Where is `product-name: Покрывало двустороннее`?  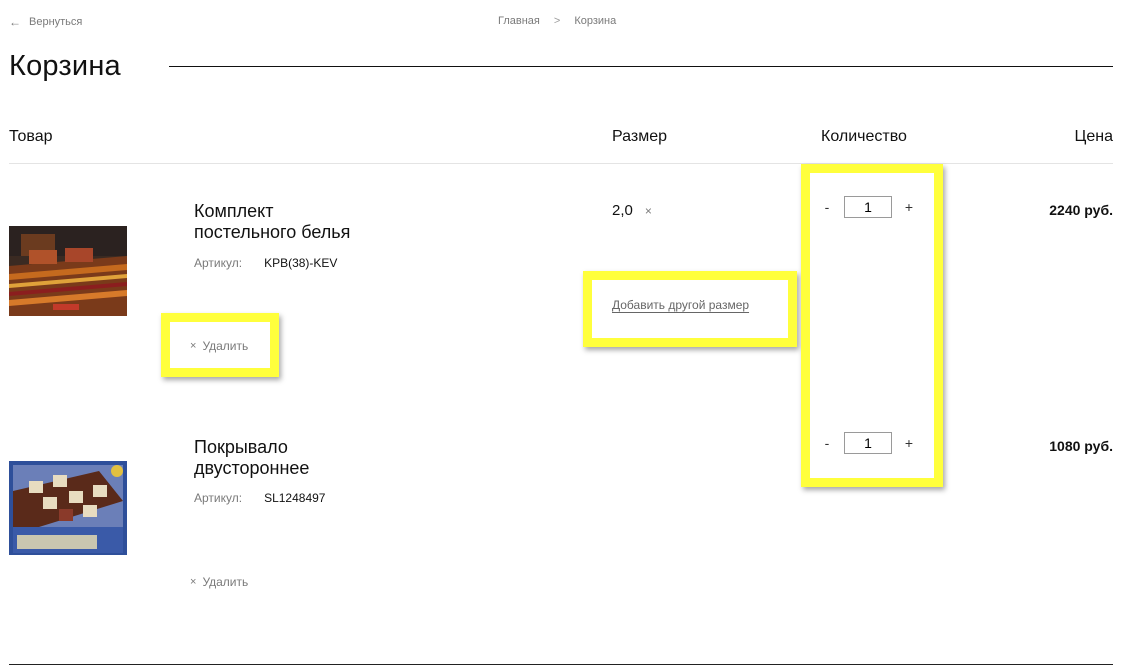
product-name: Покрывало двустороннее is located at coordinates (304, 458).